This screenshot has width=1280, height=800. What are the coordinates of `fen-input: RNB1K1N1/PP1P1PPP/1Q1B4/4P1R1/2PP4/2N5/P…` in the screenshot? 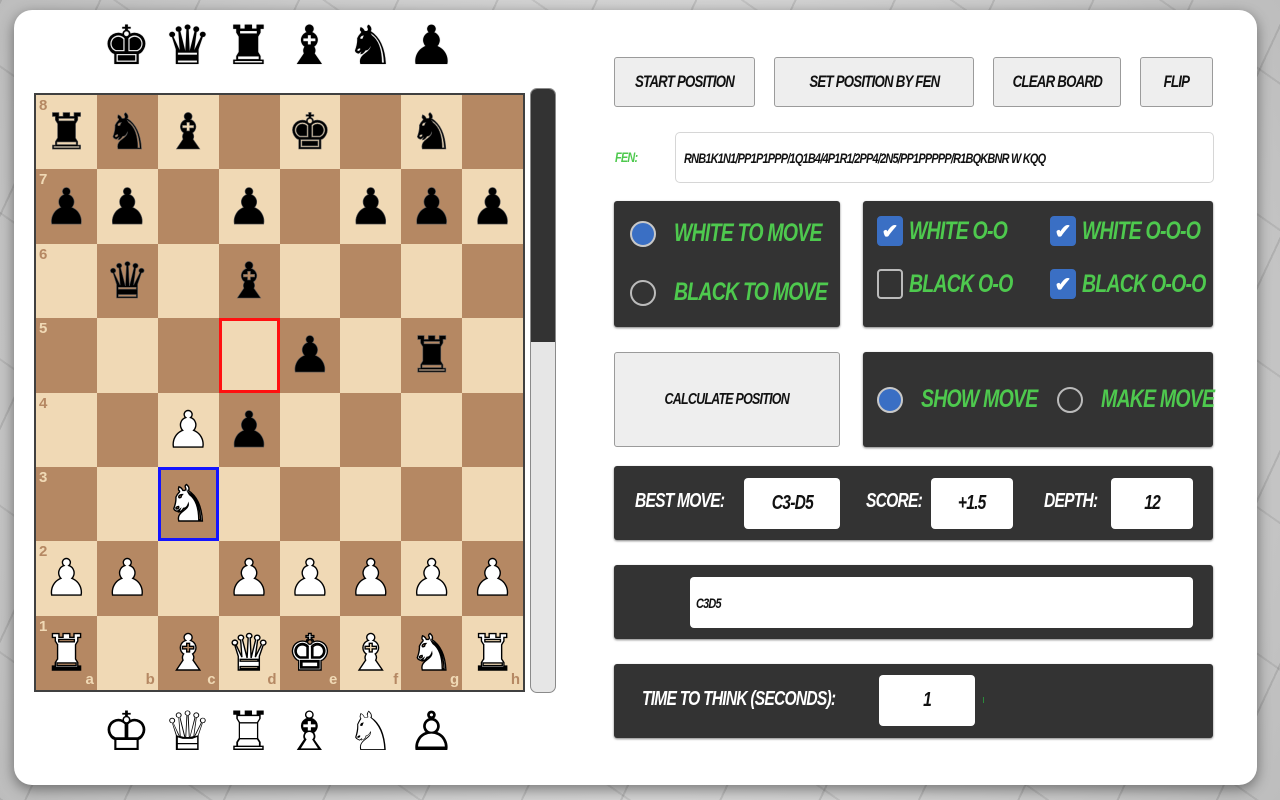 It's located at (944, 157).